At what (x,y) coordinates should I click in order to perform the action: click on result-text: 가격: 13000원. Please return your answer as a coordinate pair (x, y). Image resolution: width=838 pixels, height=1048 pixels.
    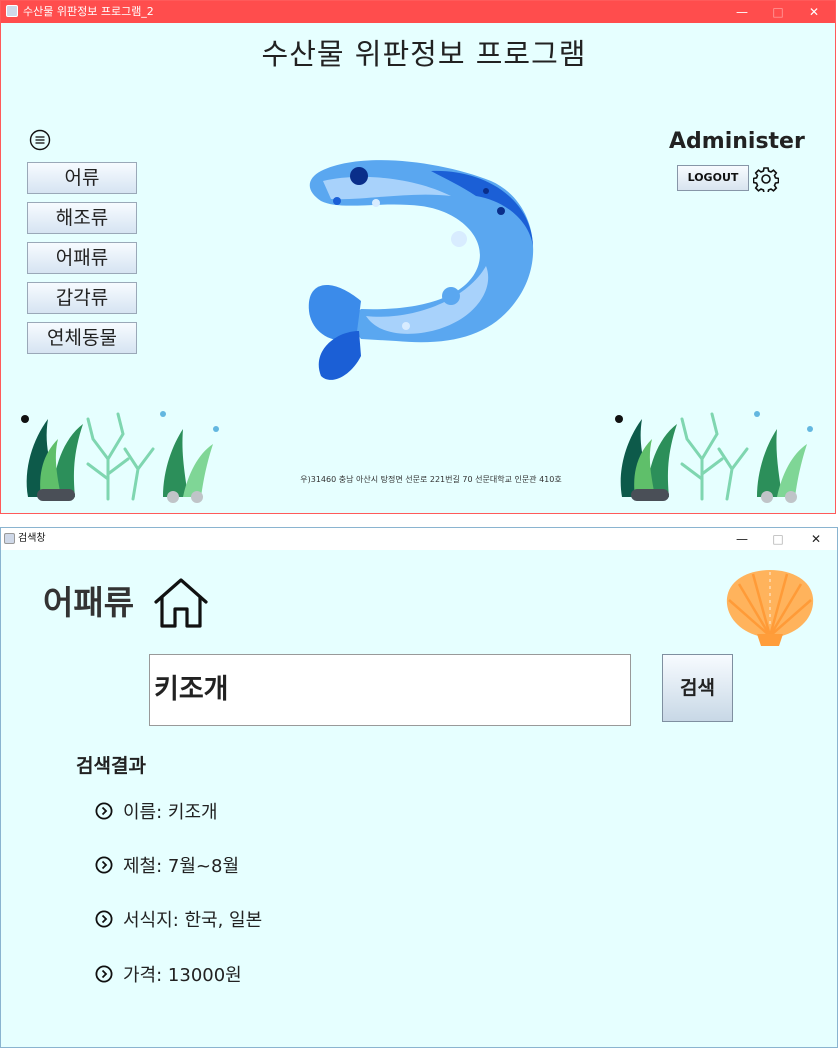
    Looking at the image, I should click on (182, 975).